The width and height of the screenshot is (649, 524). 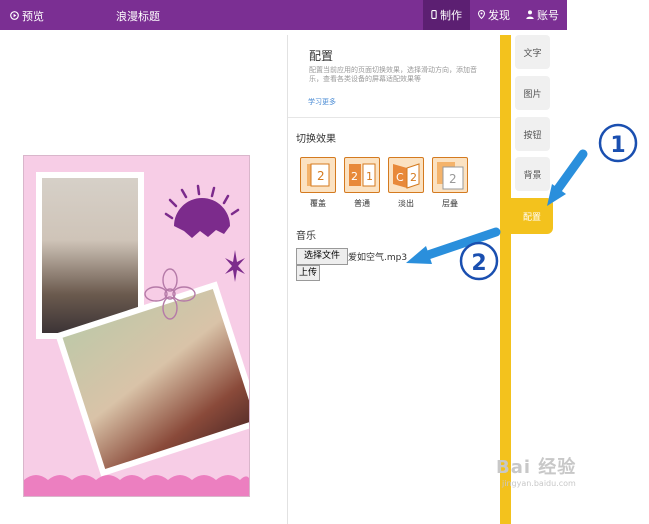 What do you see at coordinates (567, 177) in the screenshot?
I see `arrow-to-config-tab` at bounding box center [567, 177].